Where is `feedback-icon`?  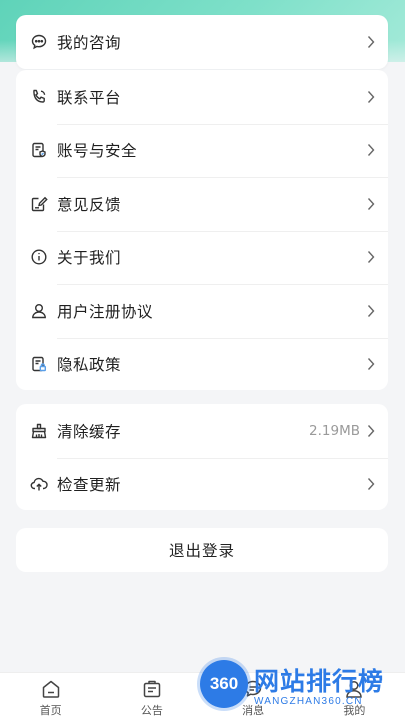
feedback-icon is located at coordinates (39, 204).